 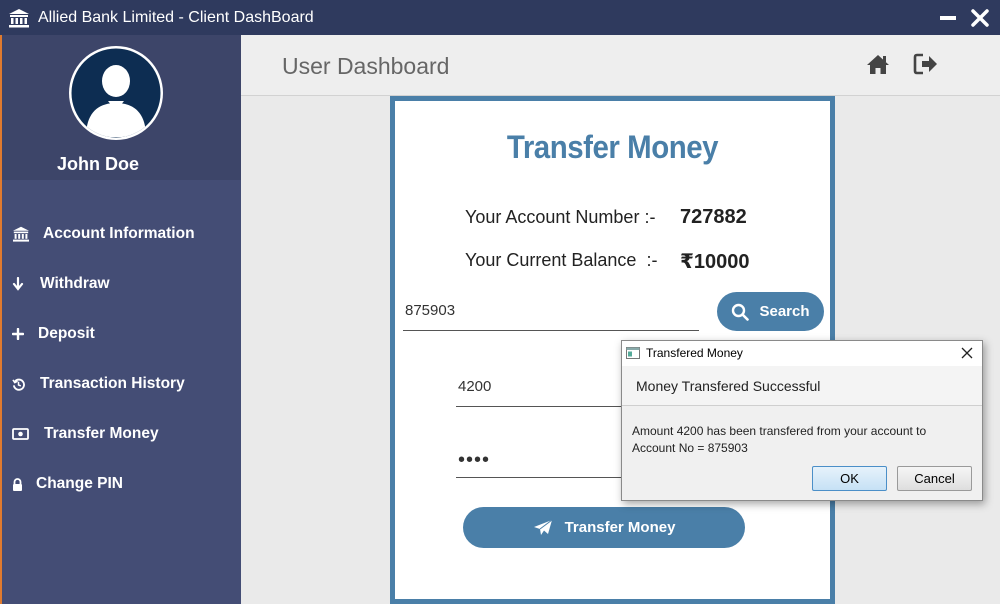 I want to click on recipient-account-input: 875903, so click(x=551, y=316).